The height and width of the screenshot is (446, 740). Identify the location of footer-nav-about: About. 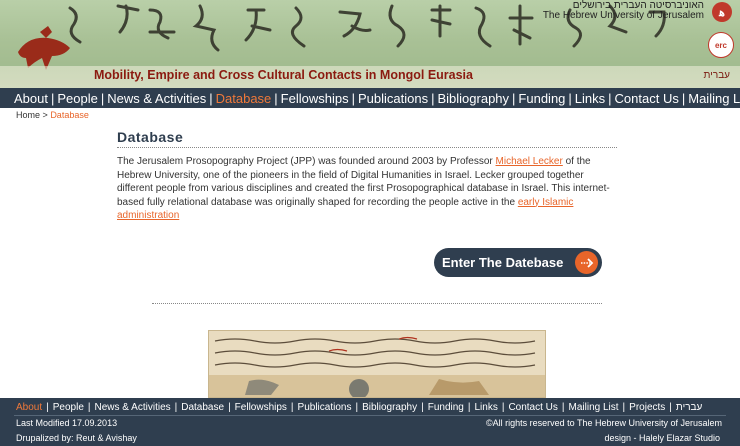
(29, 407).